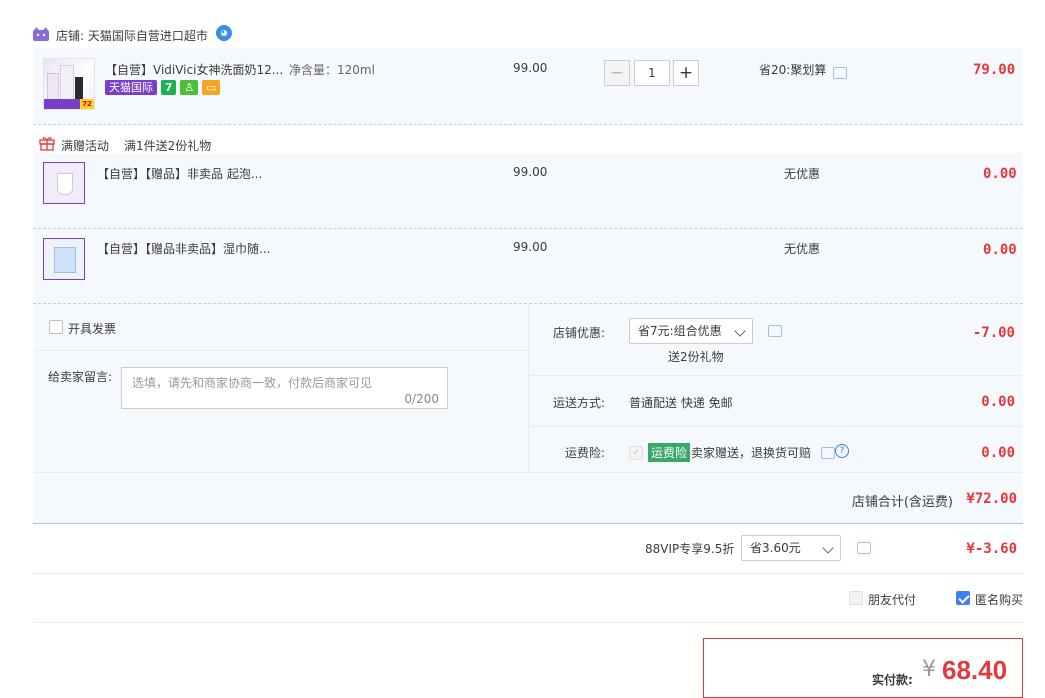 The width and height of the screenshot is (1045, 698). What do you see at coordinates (975, 670) in the screenshot?
I see `payment-amount: 68.40` at bounding box center [975, 670].